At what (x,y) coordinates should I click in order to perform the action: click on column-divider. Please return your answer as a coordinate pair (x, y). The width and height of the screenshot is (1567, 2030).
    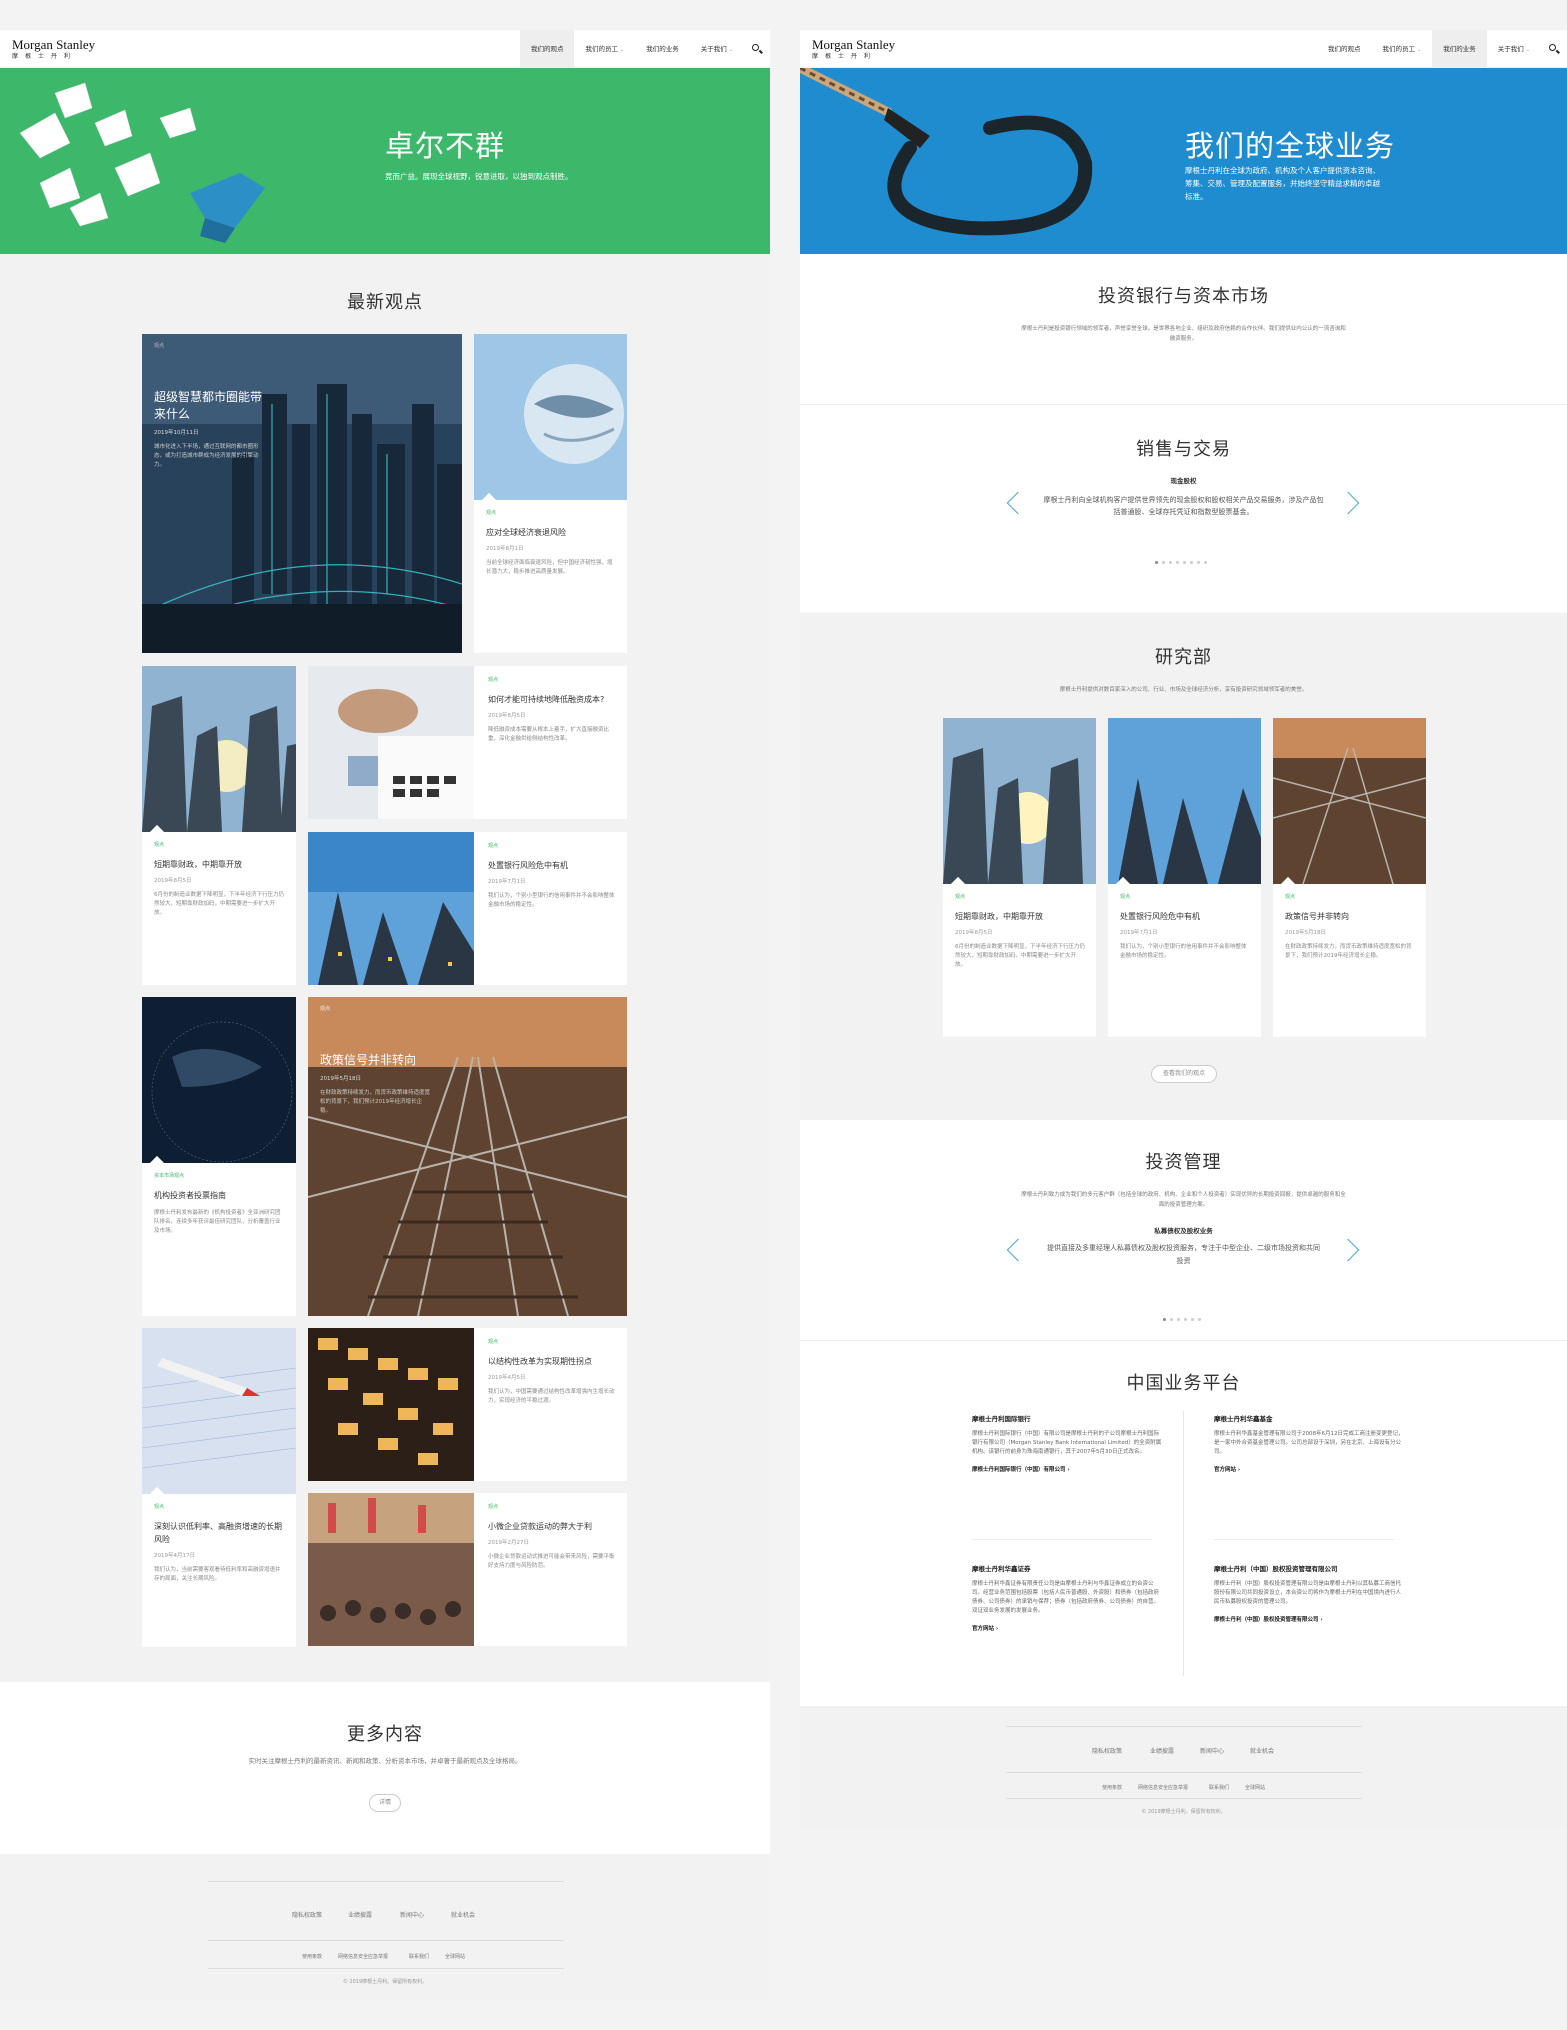
    Looking at the image, I should click on (1183, 1543).